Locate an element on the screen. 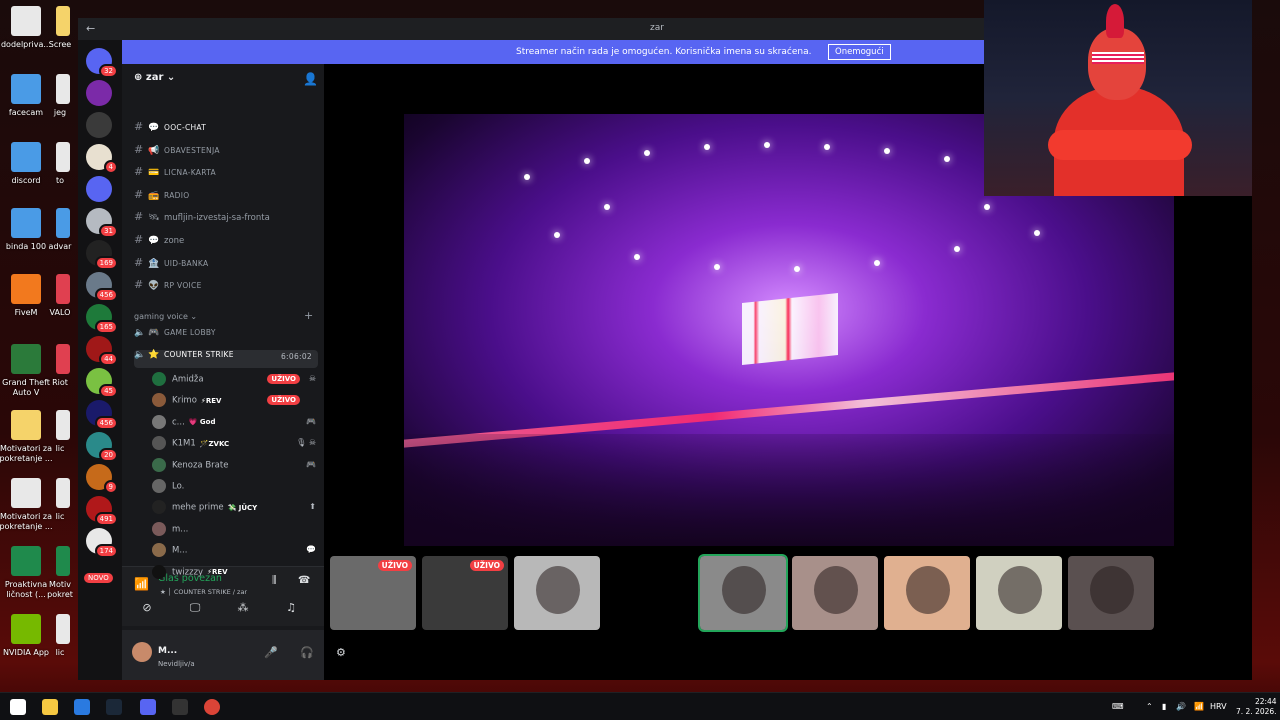 This screenshot has width=1280, height=720. channel-emoji-icon: 💬 is located at coordinates (154, 241).